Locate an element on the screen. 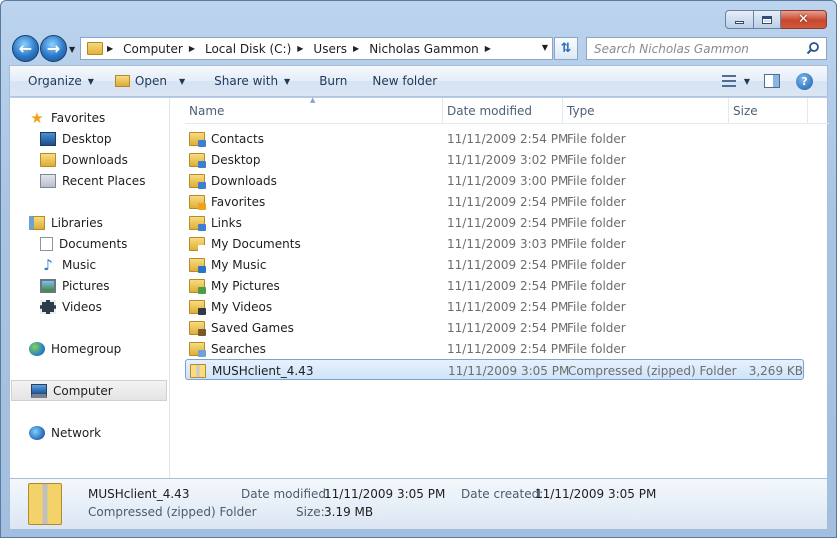 This screenshot has width=837, height=538. details-date-created-label: Date created: is located at coordinates (502, 494).